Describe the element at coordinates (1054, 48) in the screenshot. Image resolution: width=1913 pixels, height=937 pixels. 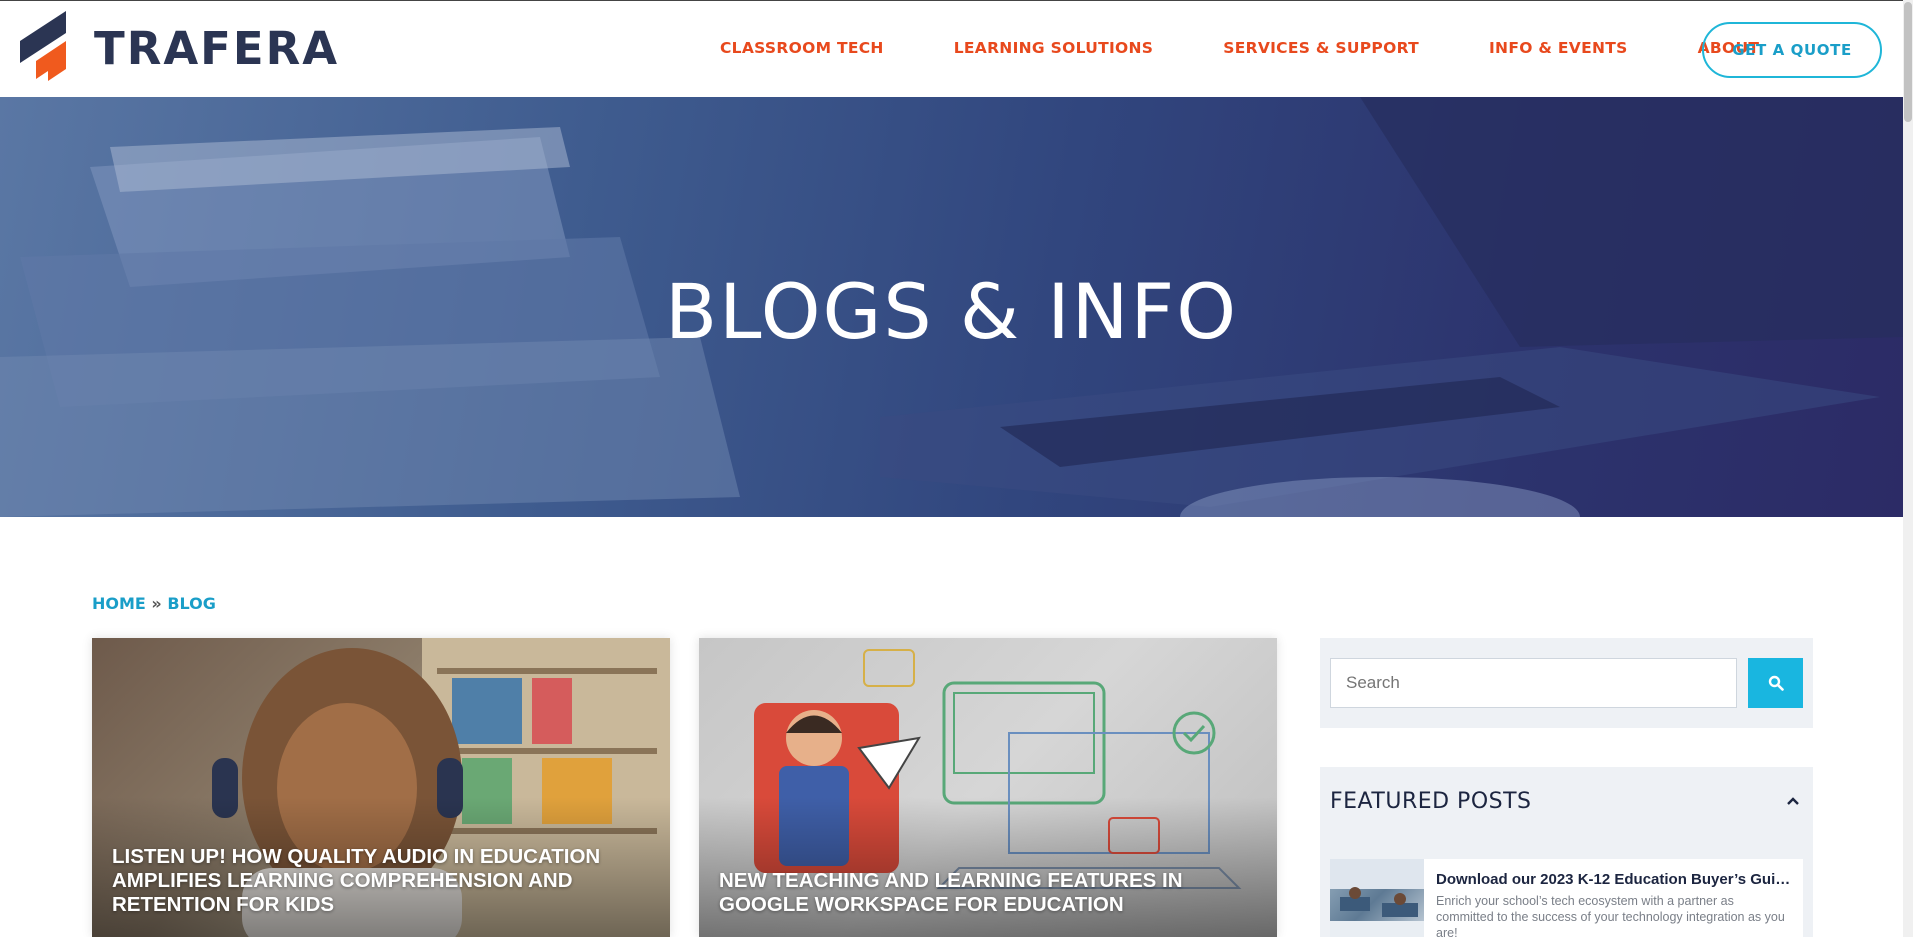
I see `nav-item-learning-solutions: LEARNING SOLUTIONS` at that location.